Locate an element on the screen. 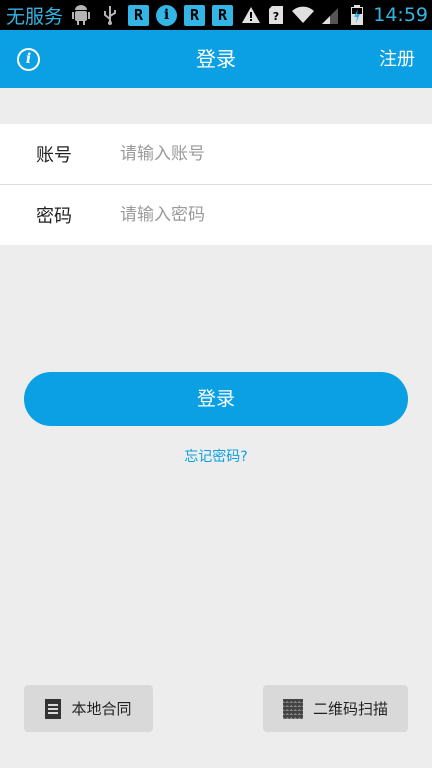 The height and width of the screenshot is (768, 432). local-contract-label: 本地合同 is located at coordinates (101, 709).